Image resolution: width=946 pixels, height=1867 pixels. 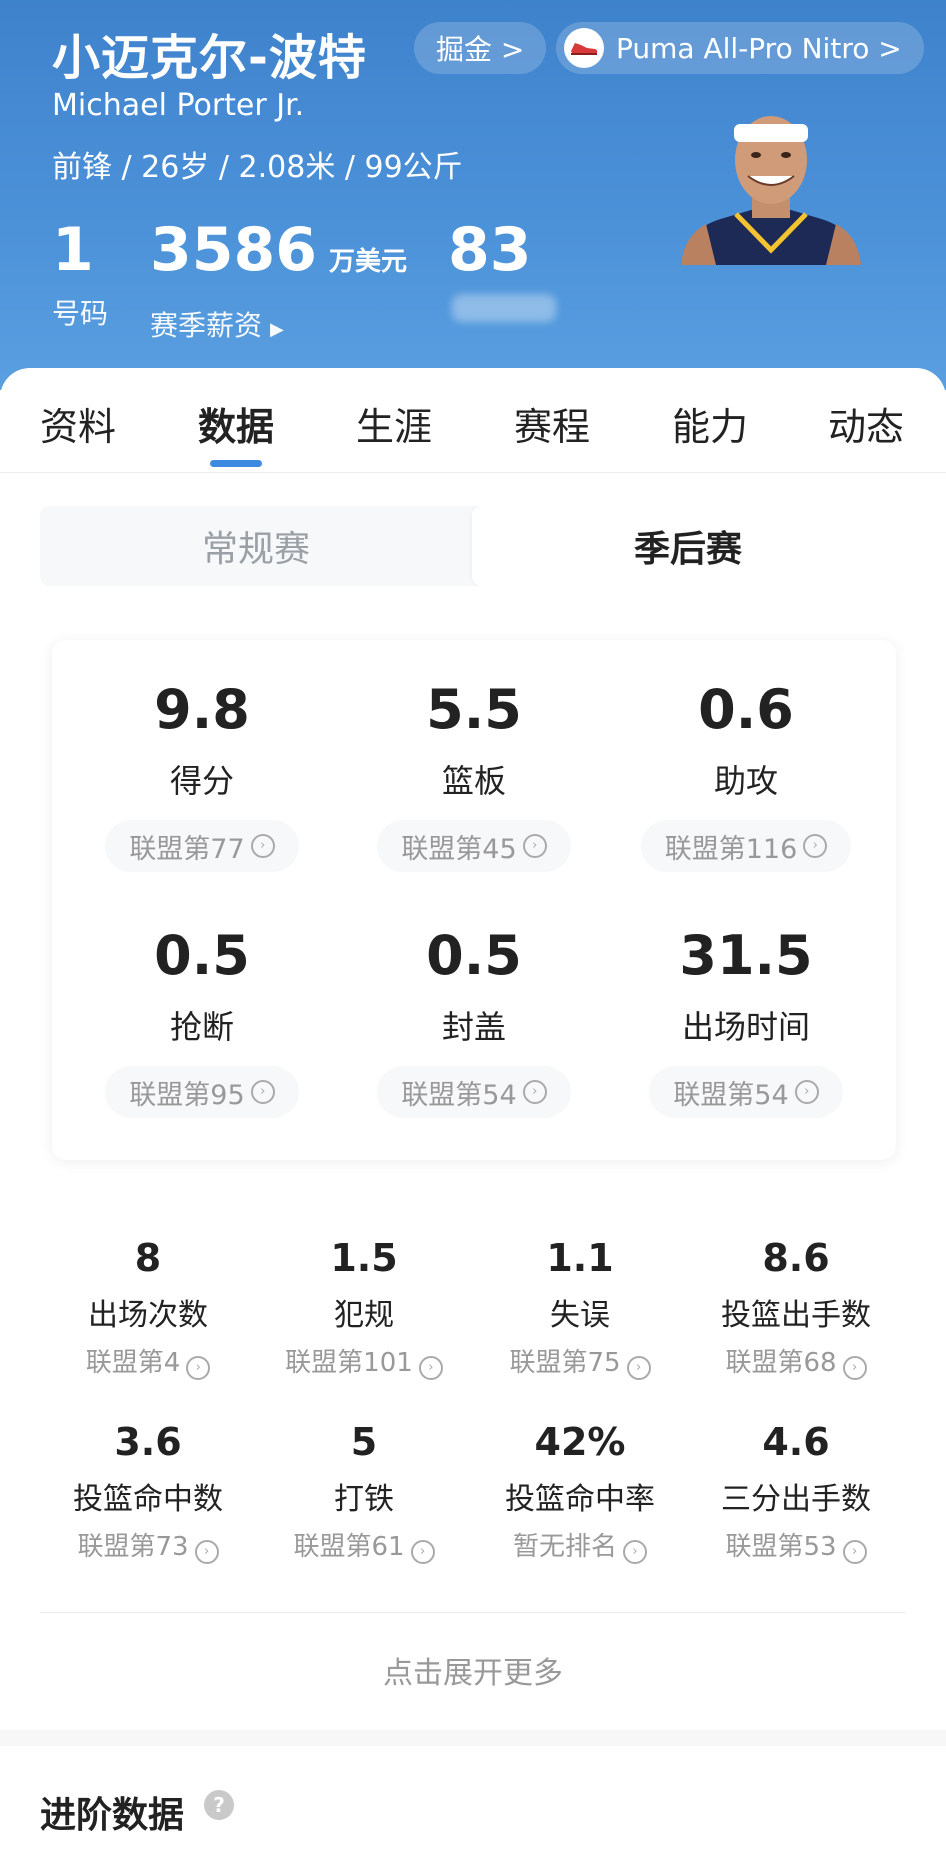 I want to click on salary-value-row: 3586 万美元, so click(x=278, y=256).